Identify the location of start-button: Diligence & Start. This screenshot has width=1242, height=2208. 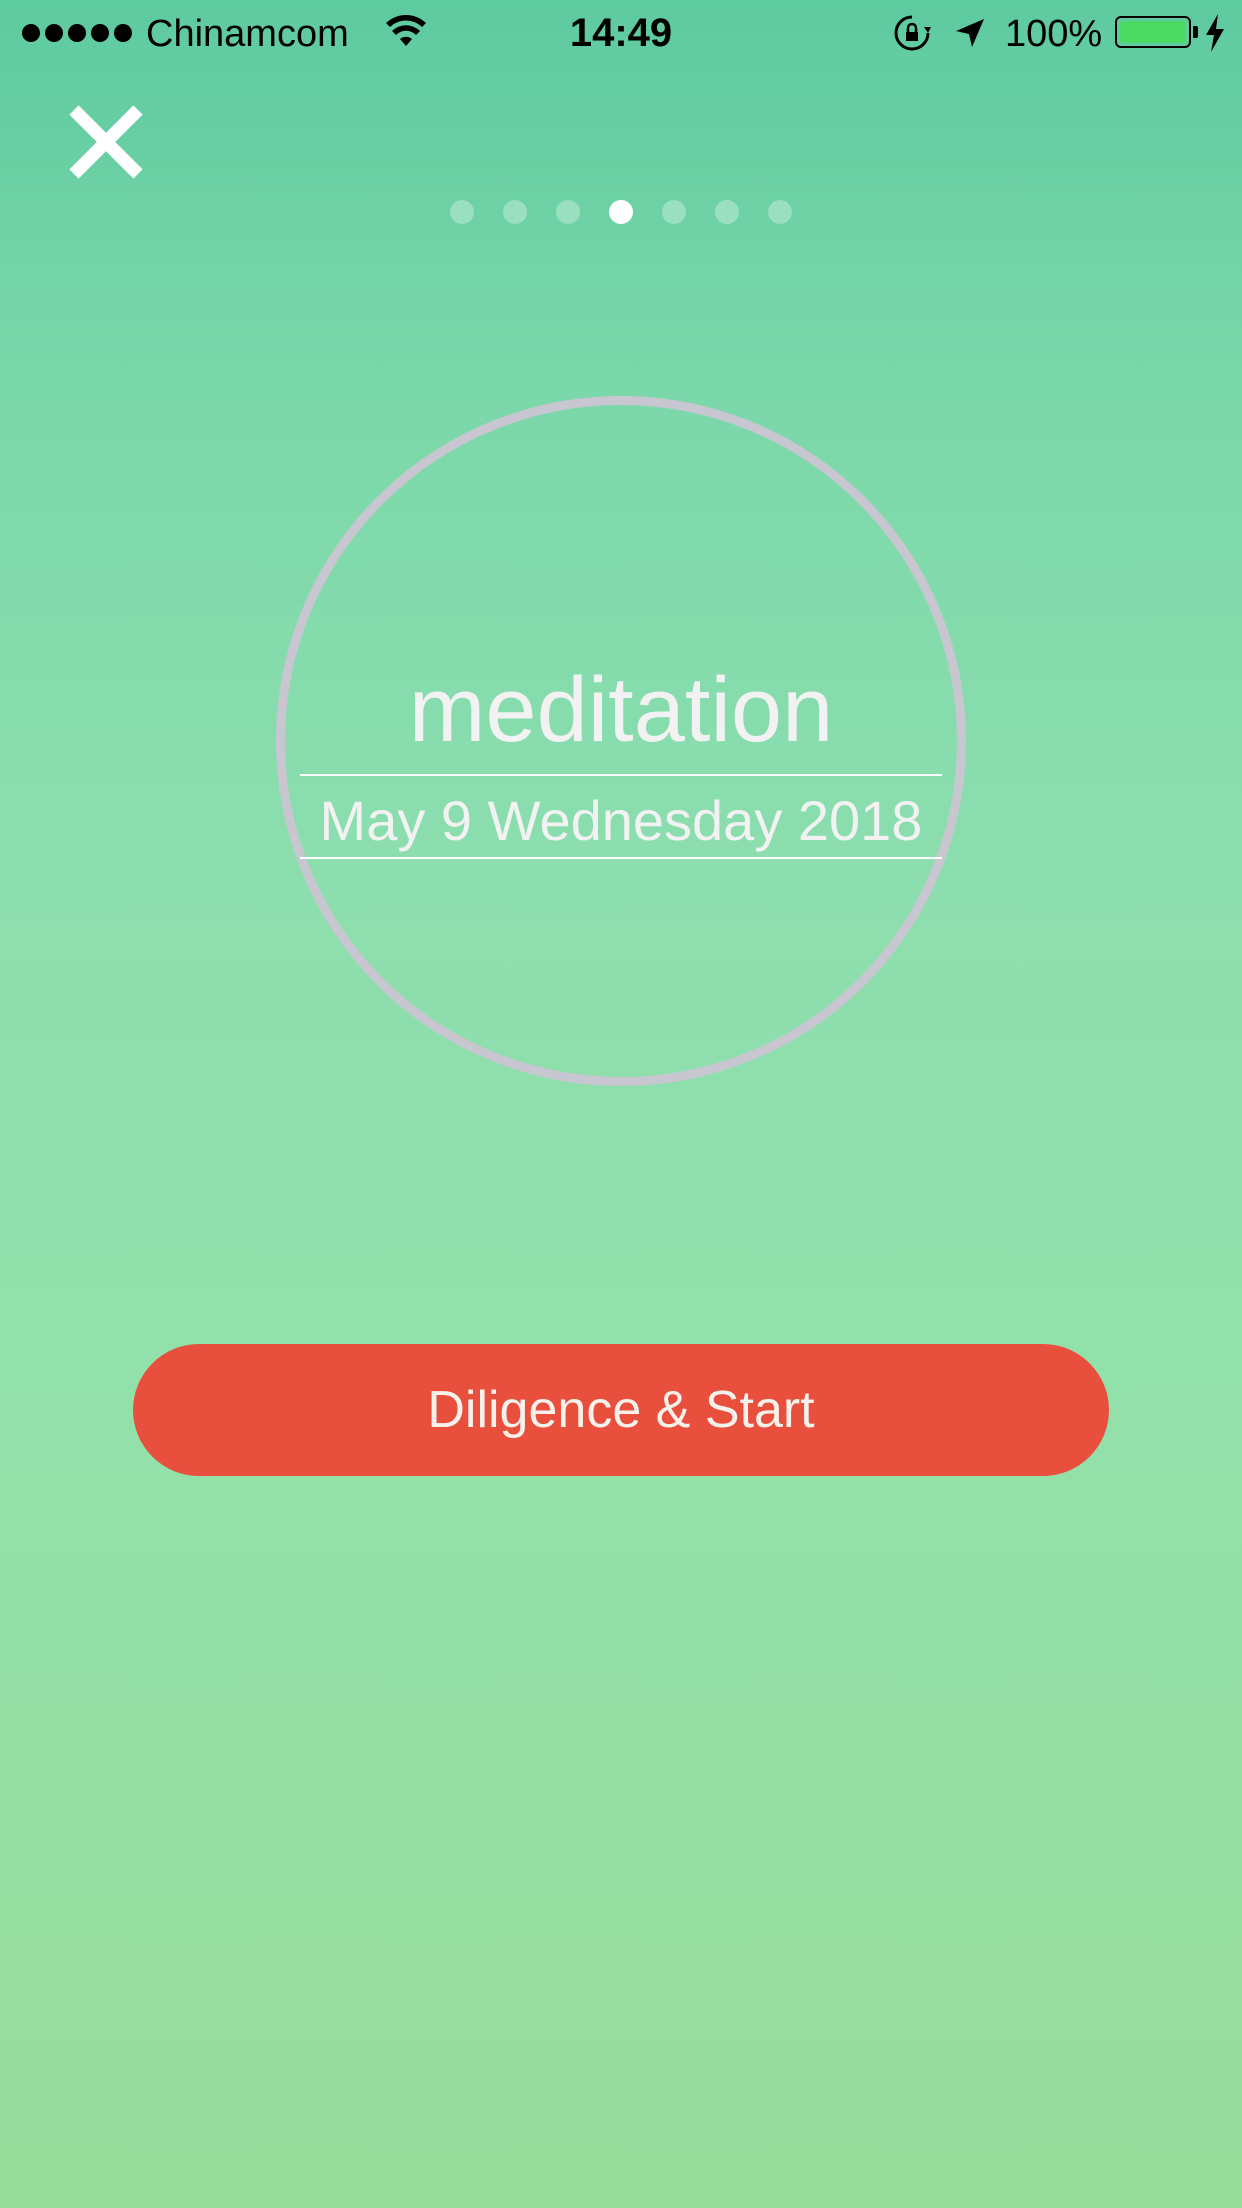
(621, 1410).